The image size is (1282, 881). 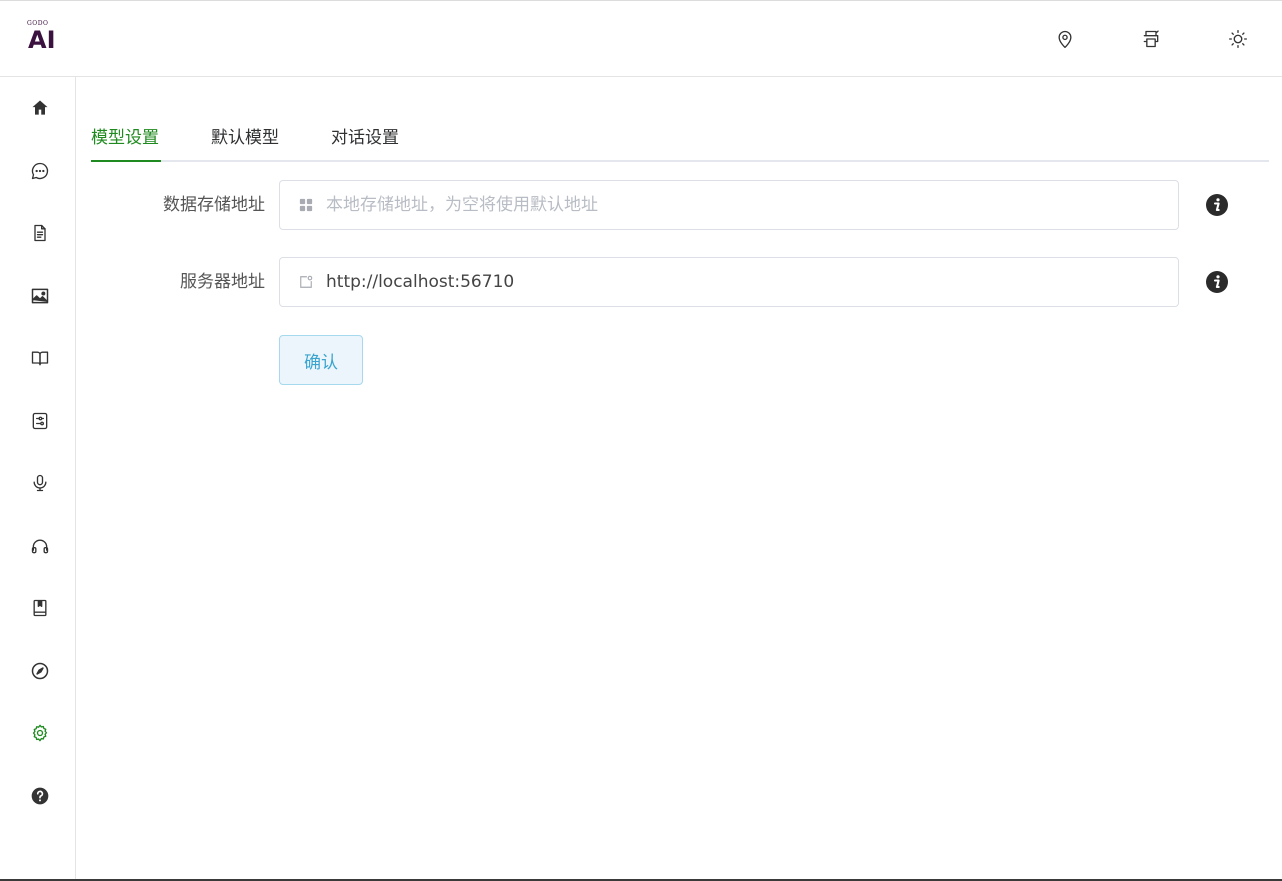 I want to click on sidebar, so click(x=38, y=479).